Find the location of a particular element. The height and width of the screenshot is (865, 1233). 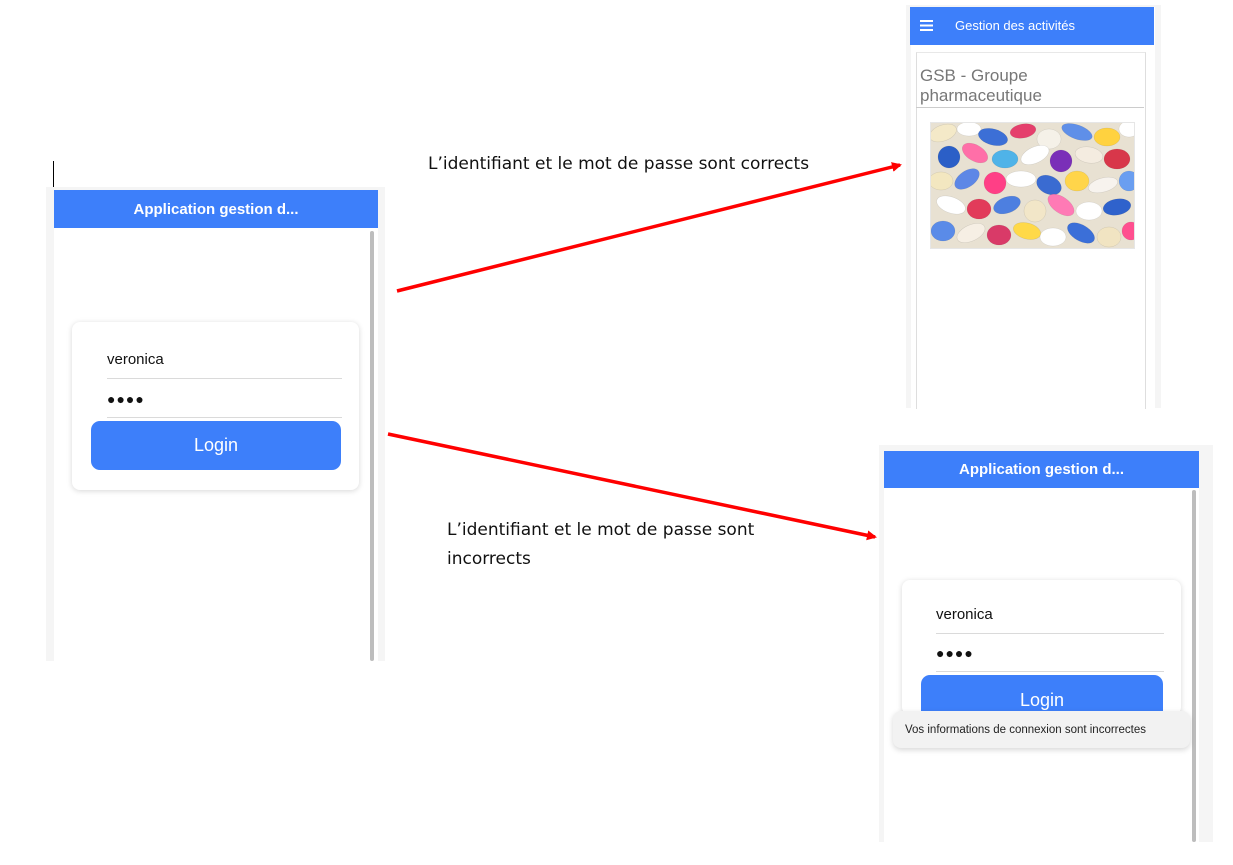

login-card: veronica ●●●● Login is located at coordinates (1041, 647).